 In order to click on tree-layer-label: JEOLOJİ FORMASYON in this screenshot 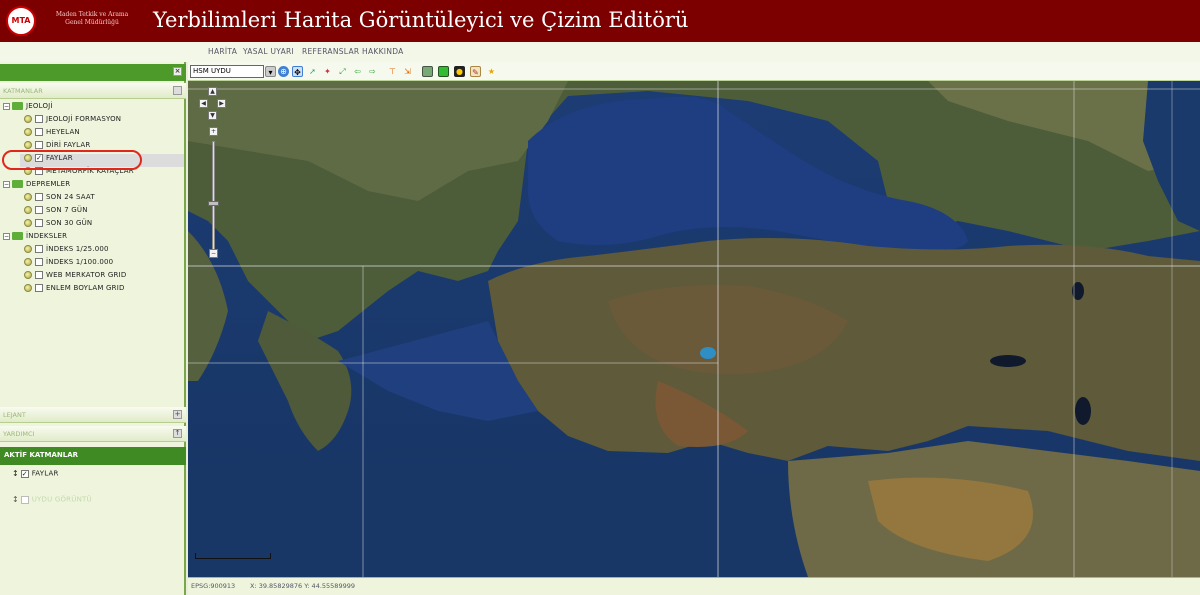, I will do `click(84, 119)`.